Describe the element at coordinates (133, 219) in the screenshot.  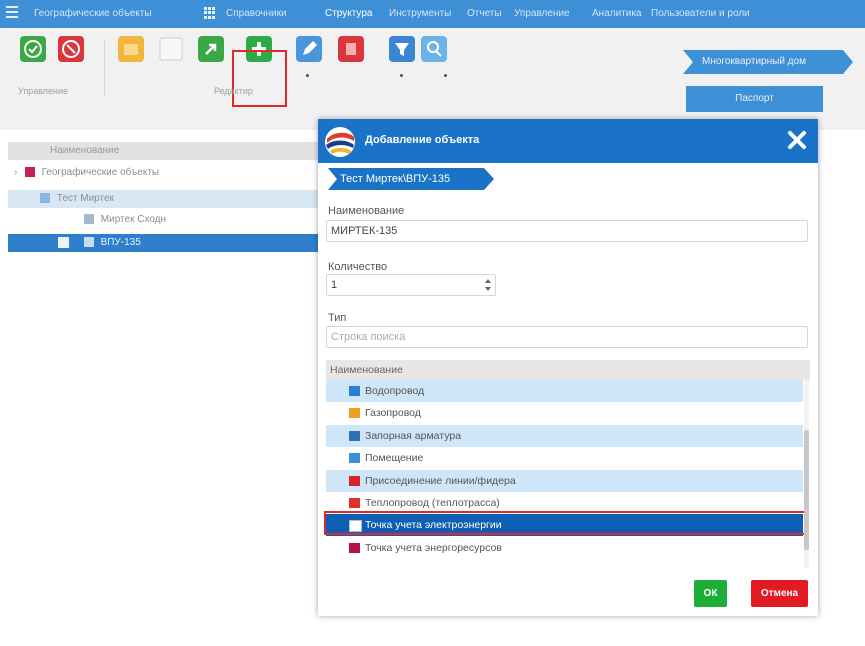
I see `tree-row-label: Миртек Сходн` at that location.